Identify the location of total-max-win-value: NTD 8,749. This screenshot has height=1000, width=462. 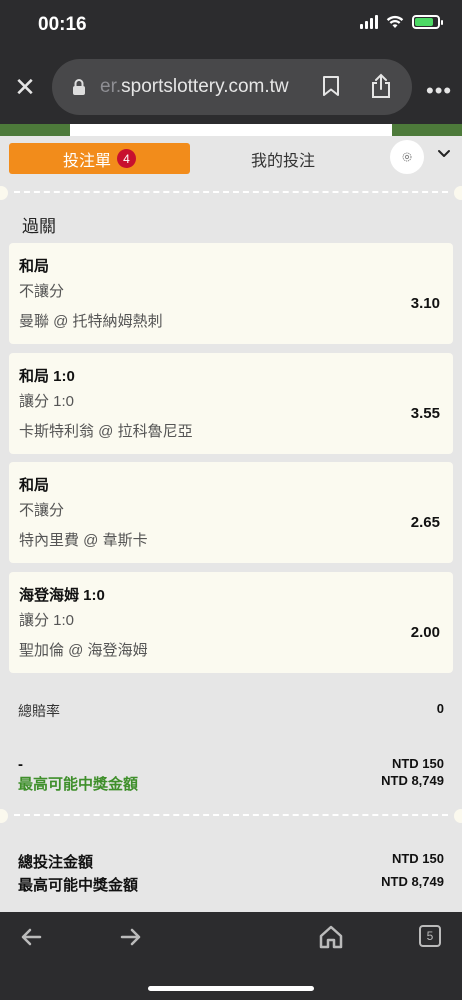
(412, 881).